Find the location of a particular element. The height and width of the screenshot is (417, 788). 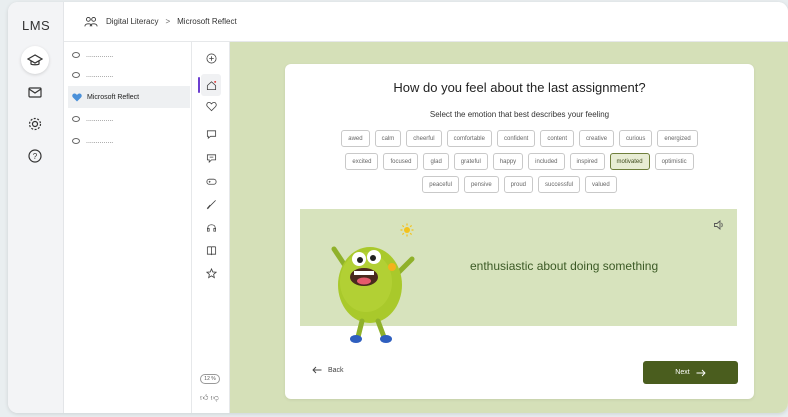

sun-icon is located at coordinates (407, 230).